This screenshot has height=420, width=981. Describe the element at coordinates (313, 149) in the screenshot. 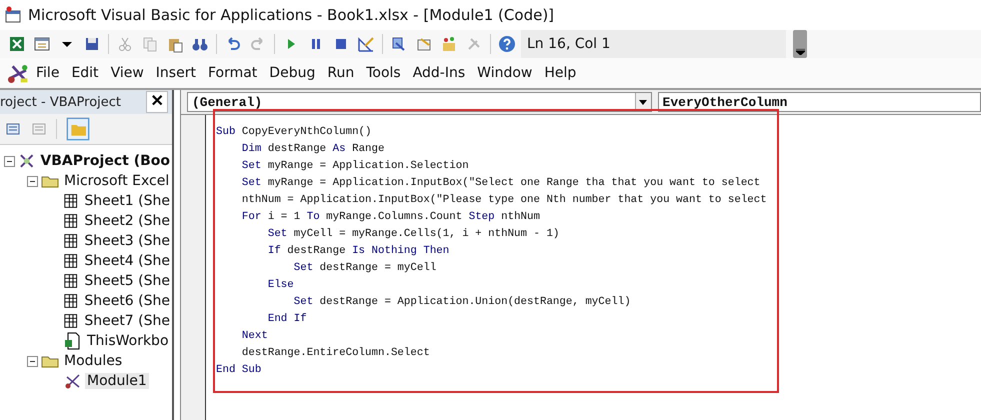

I see `code-line: Dim destRange As Range` at that location.